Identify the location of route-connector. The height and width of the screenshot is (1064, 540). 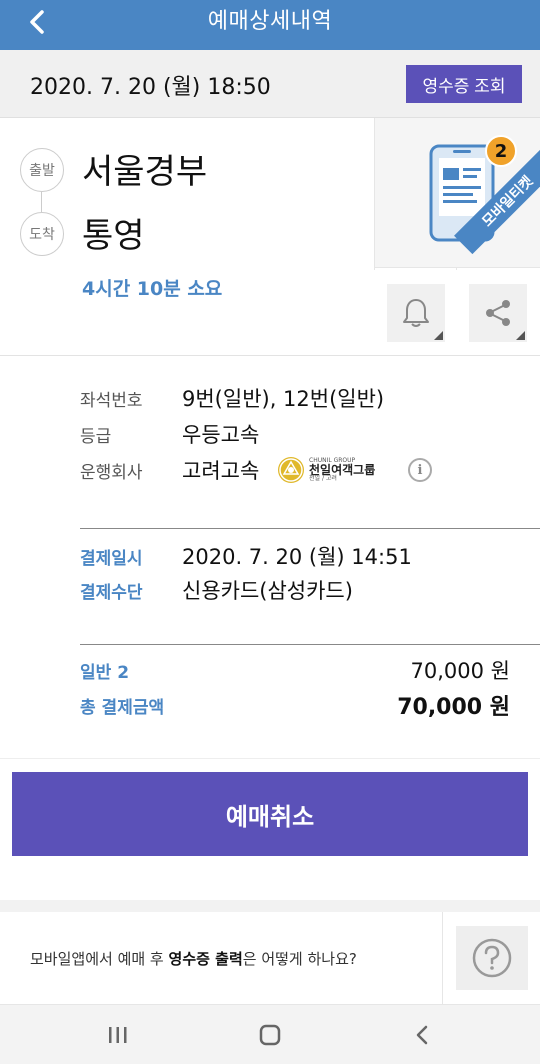
(41, 202).